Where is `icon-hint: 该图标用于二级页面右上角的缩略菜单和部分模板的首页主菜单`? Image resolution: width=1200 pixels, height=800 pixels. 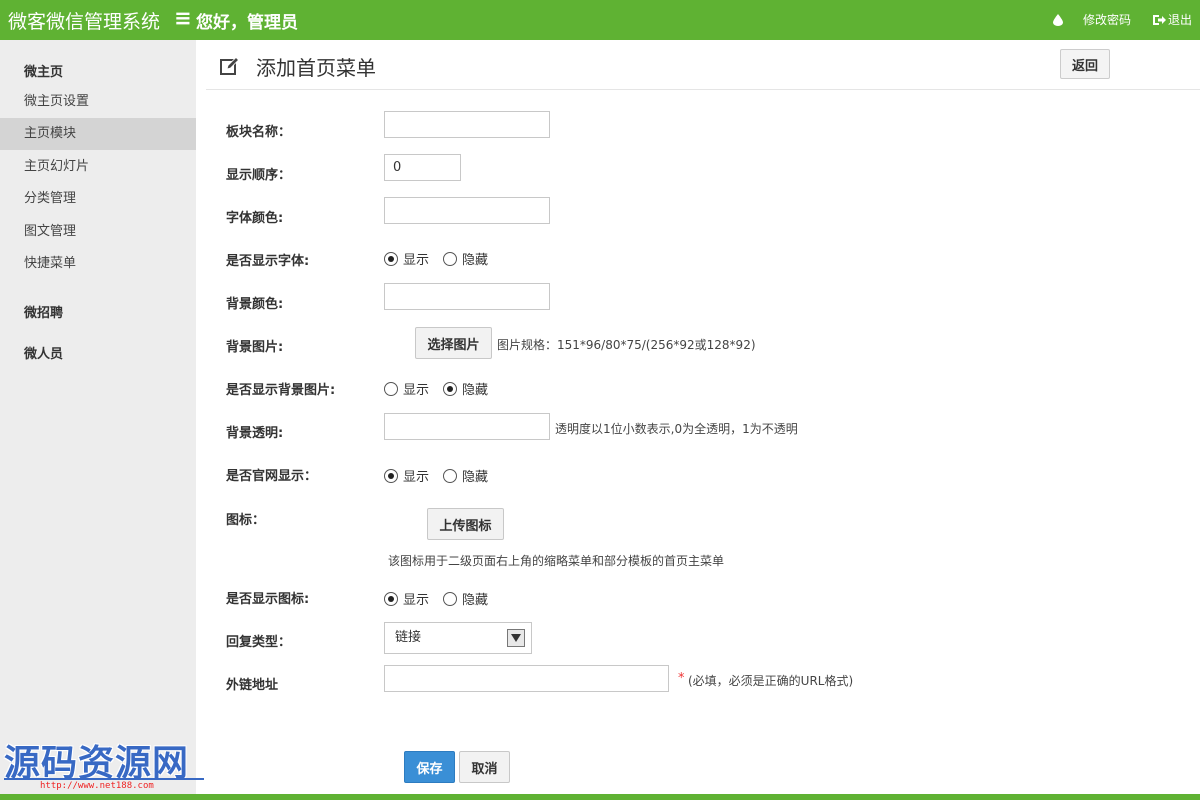 icon-hint: 该图标用于二级页面右上角的缩略菜单和部分模板的首页主菜单 is located at coordinates (556, 561).